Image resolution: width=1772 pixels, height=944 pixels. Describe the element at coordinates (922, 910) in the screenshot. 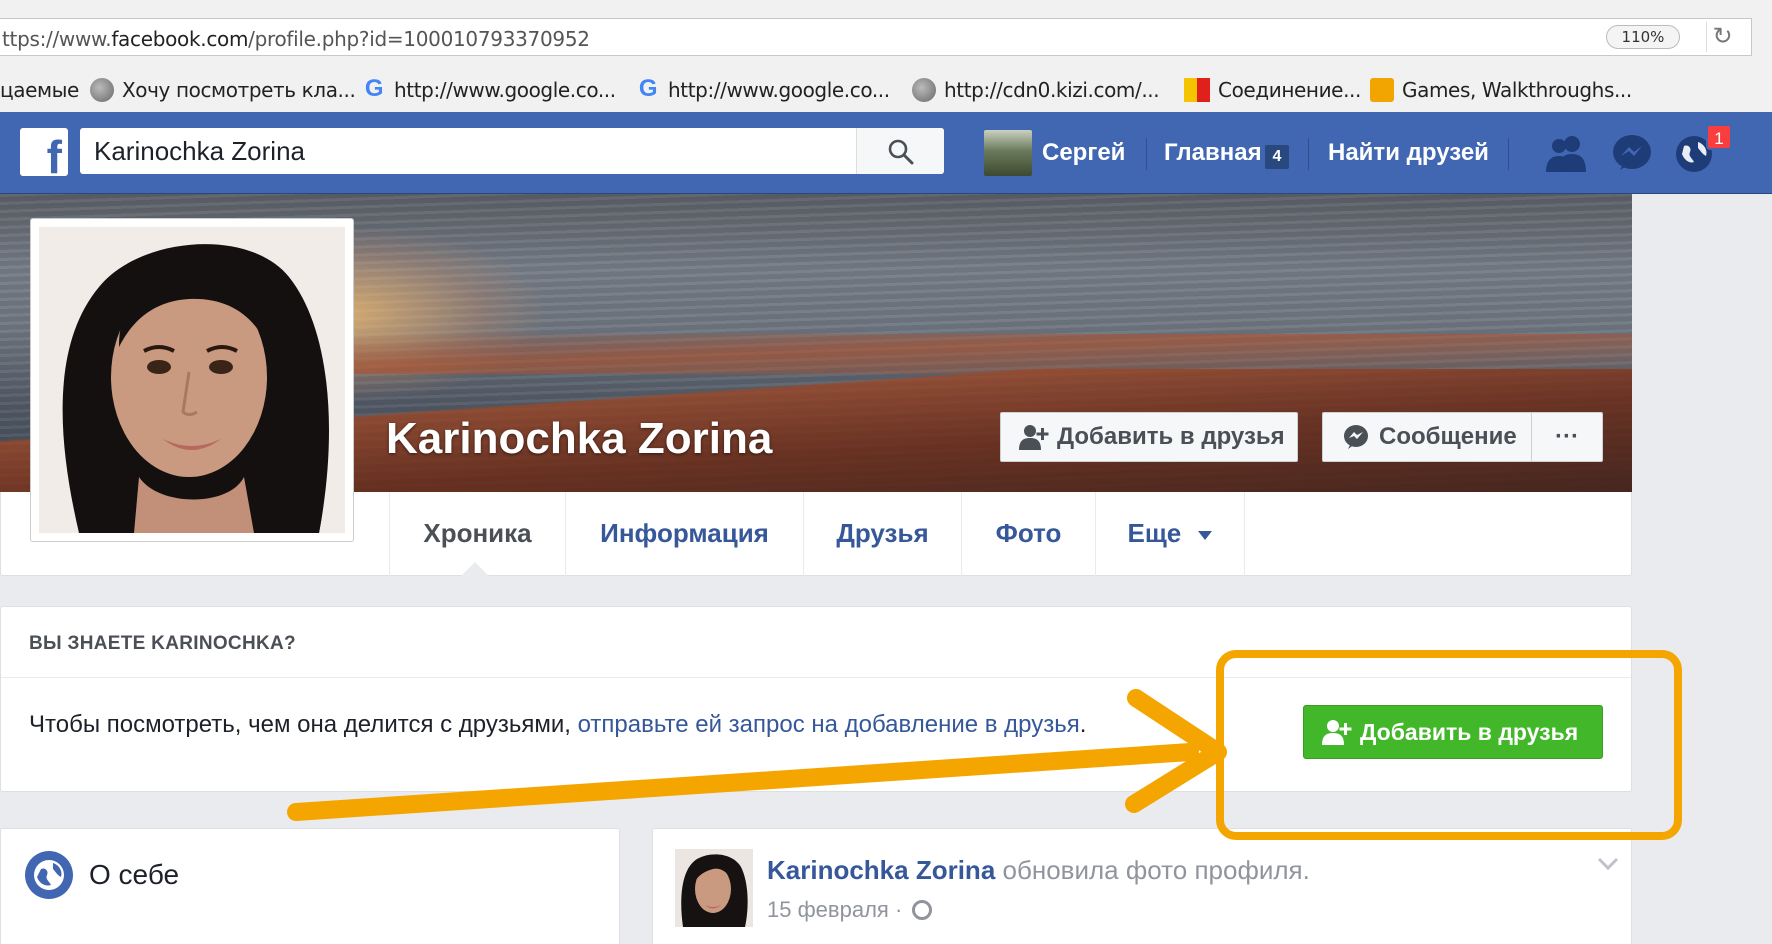

I see `audience-globe-icon` at that location.